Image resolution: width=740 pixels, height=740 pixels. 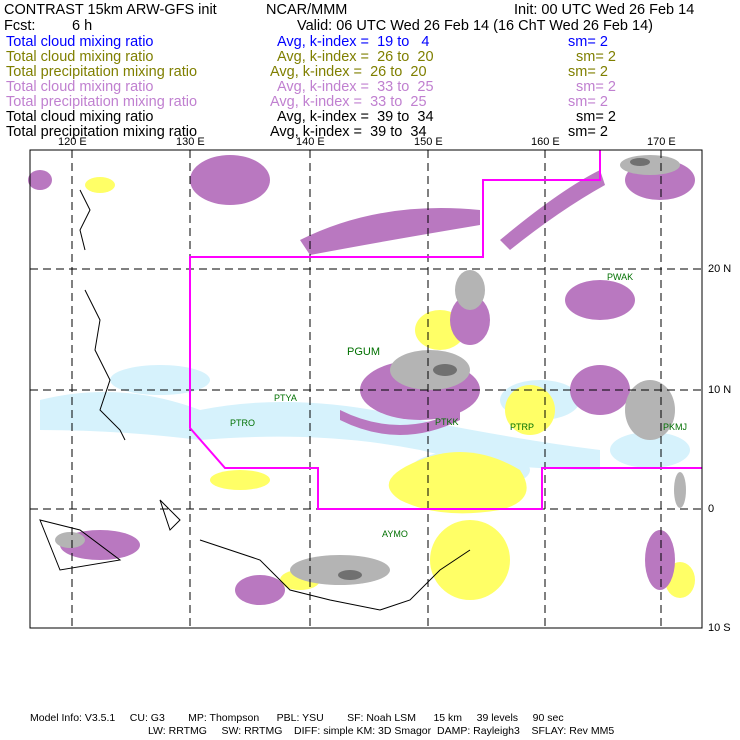 What do you see at coordinates (620, 277) in the screenshot?
I see `station-pwak: PWAK` at bounding box center [620, 277].